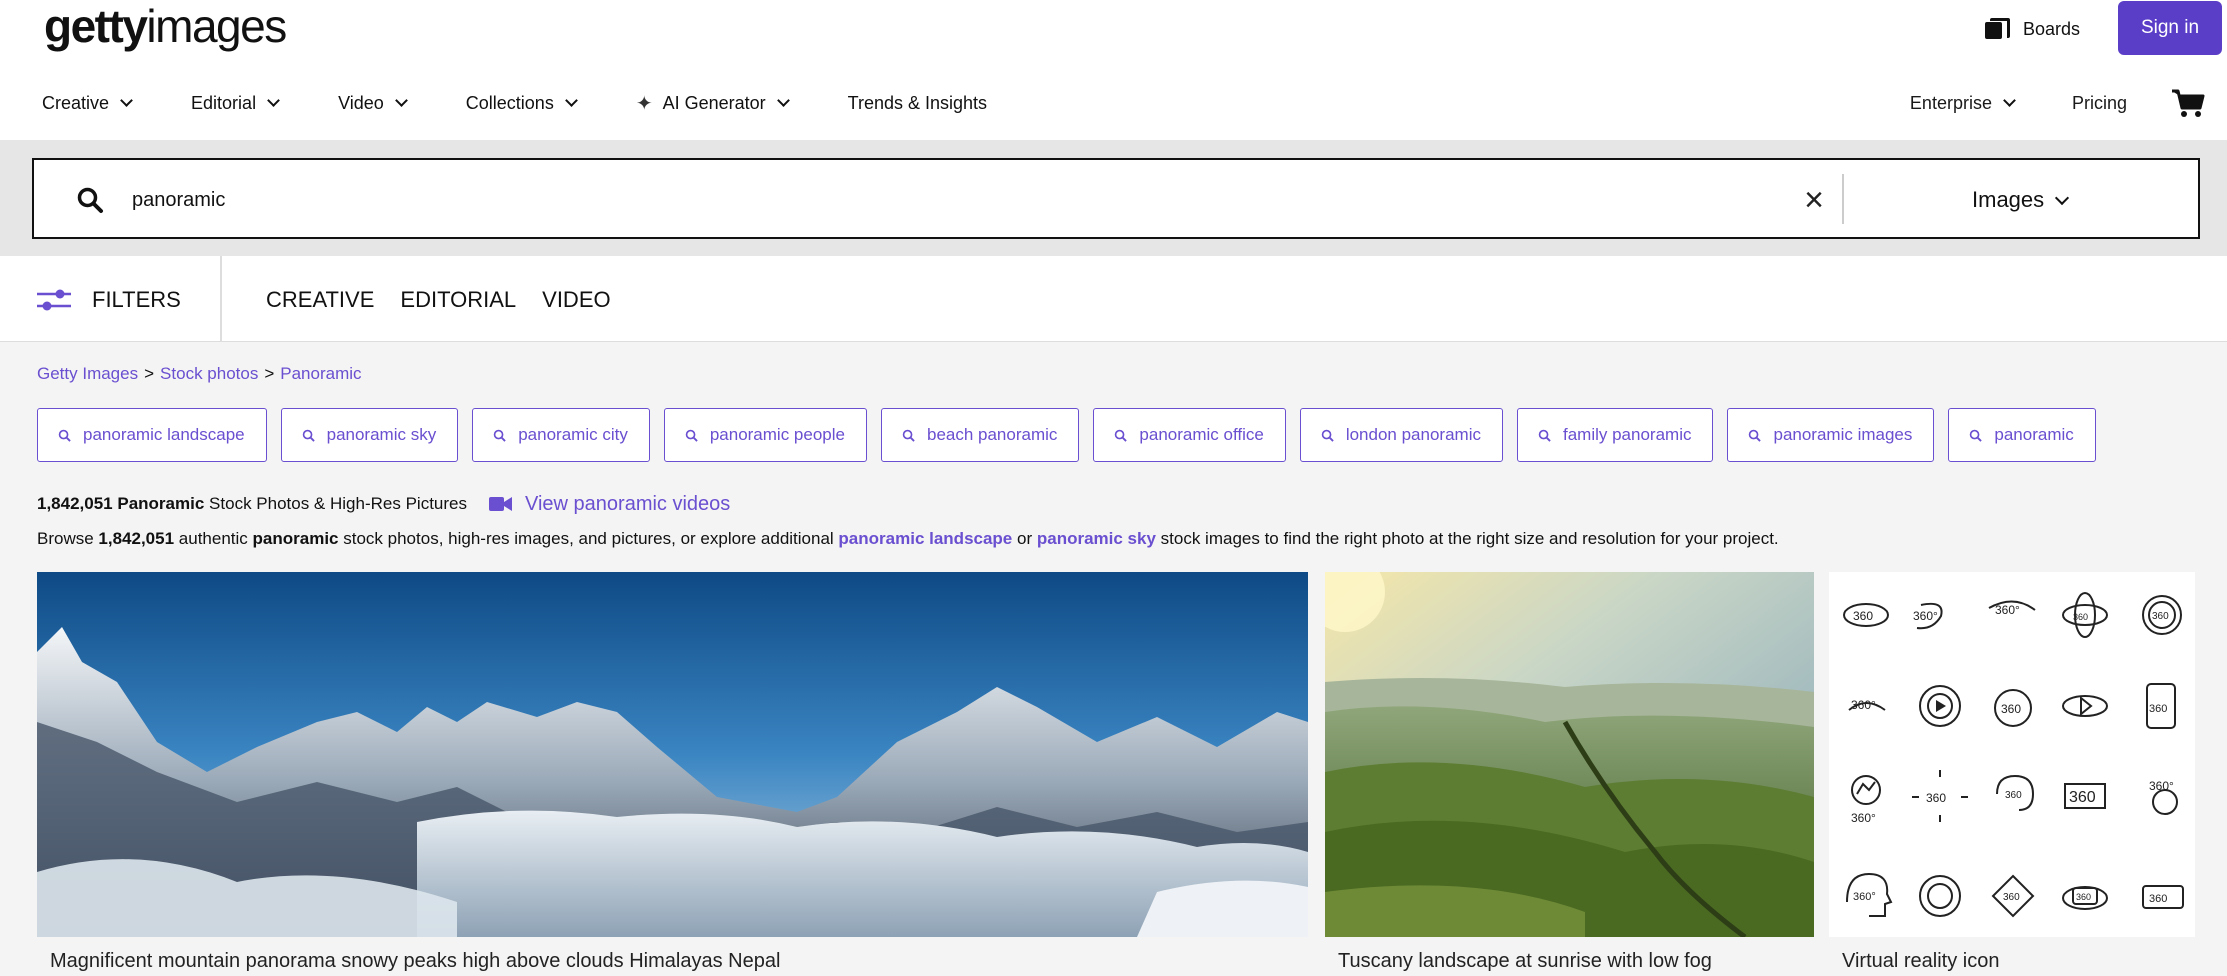 This screenshot has height=976, width=2227. Describe the element at coordinates (777, 435) in the screenshot. I see `chip-label: panoramic people` at that location.